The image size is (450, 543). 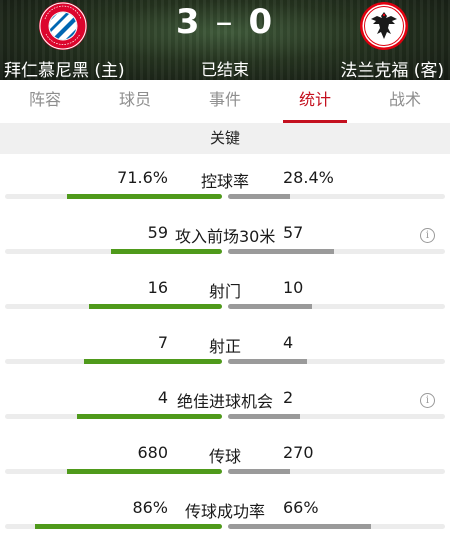 I want to click on stat-row: 16 射门 10, so click(x=225, y=291).